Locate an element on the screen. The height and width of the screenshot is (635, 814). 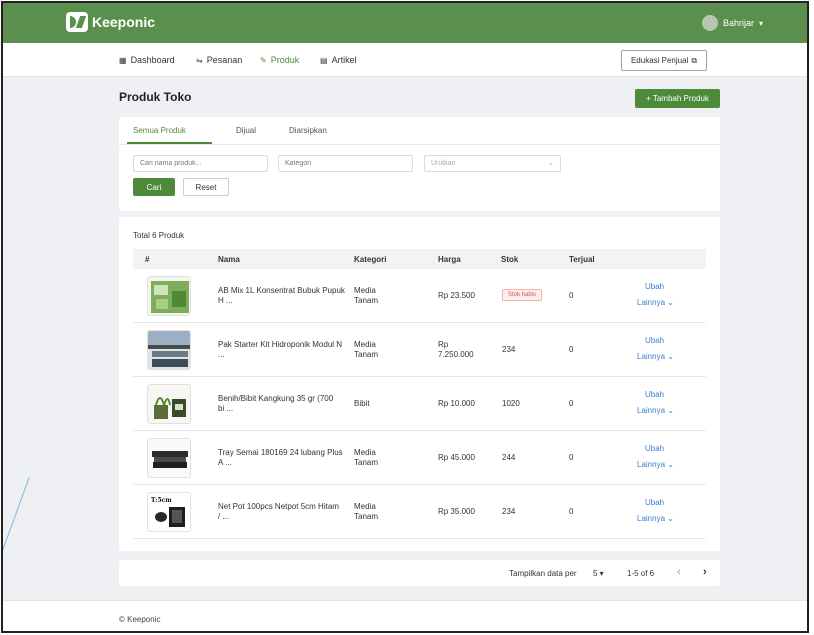
nav-item-label: Pesanan is located at coordinates (224, 60).